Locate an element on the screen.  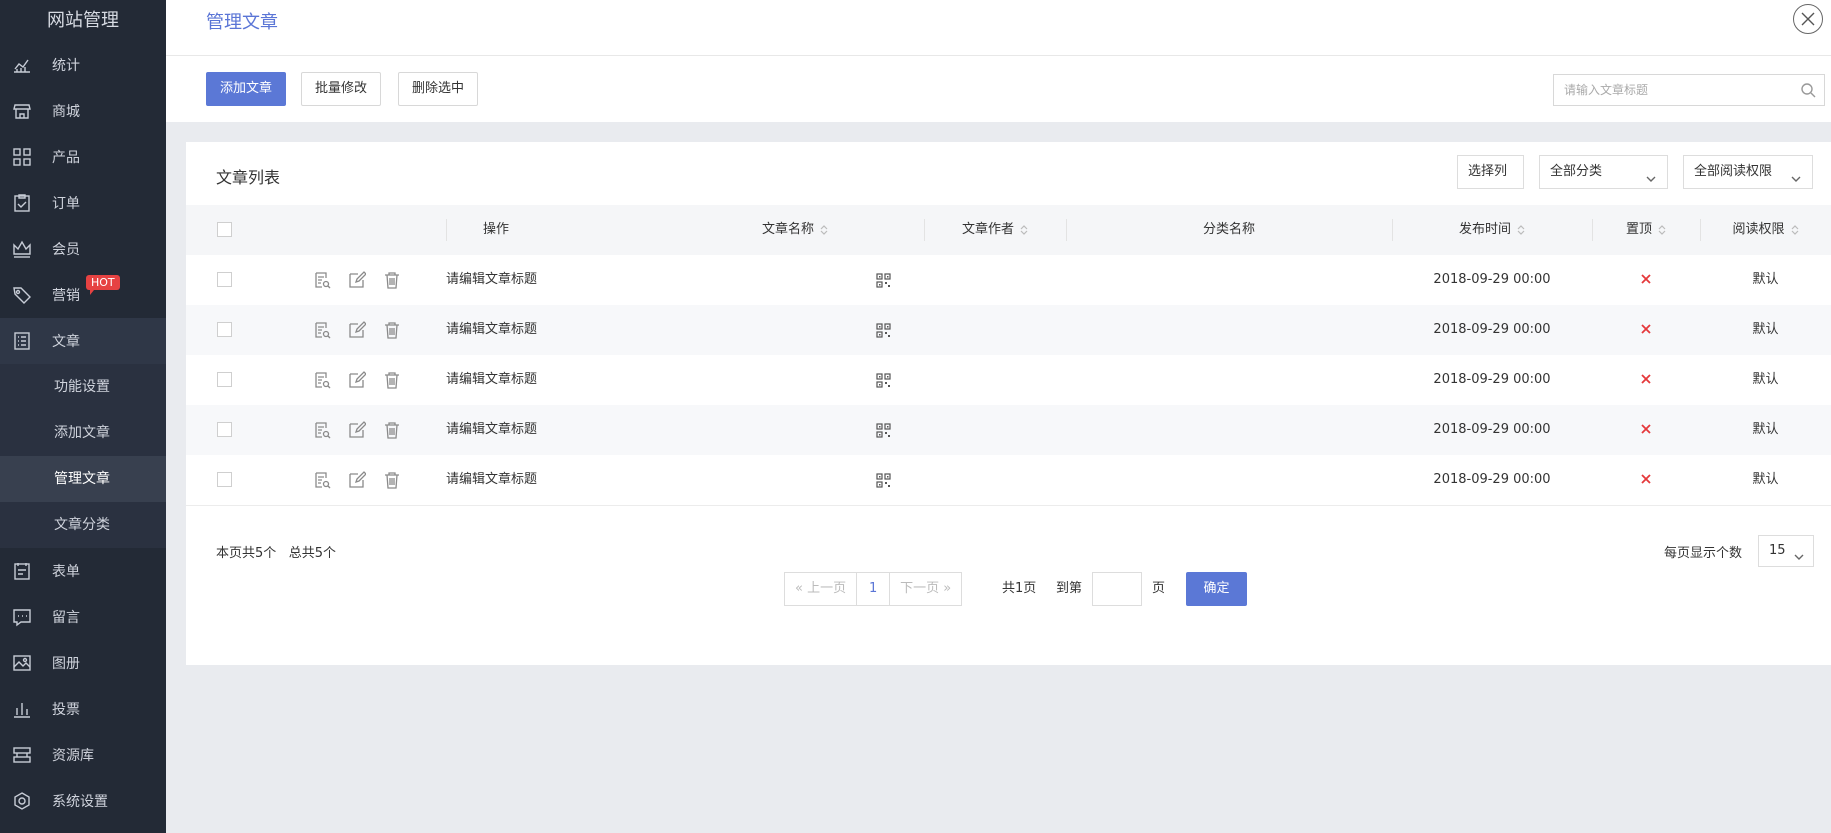
per-page-select: 15 is located at coordinates (1786, 551).